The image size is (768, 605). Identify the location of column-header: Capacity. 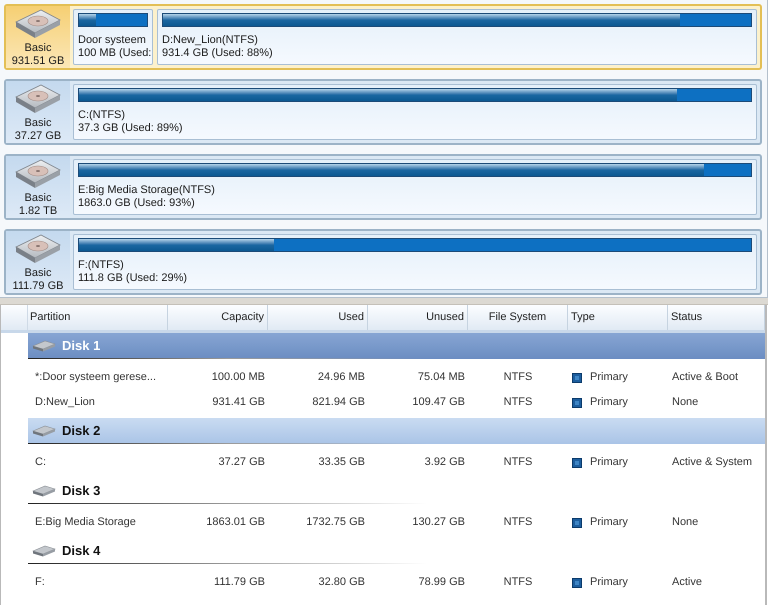
(218, 317).